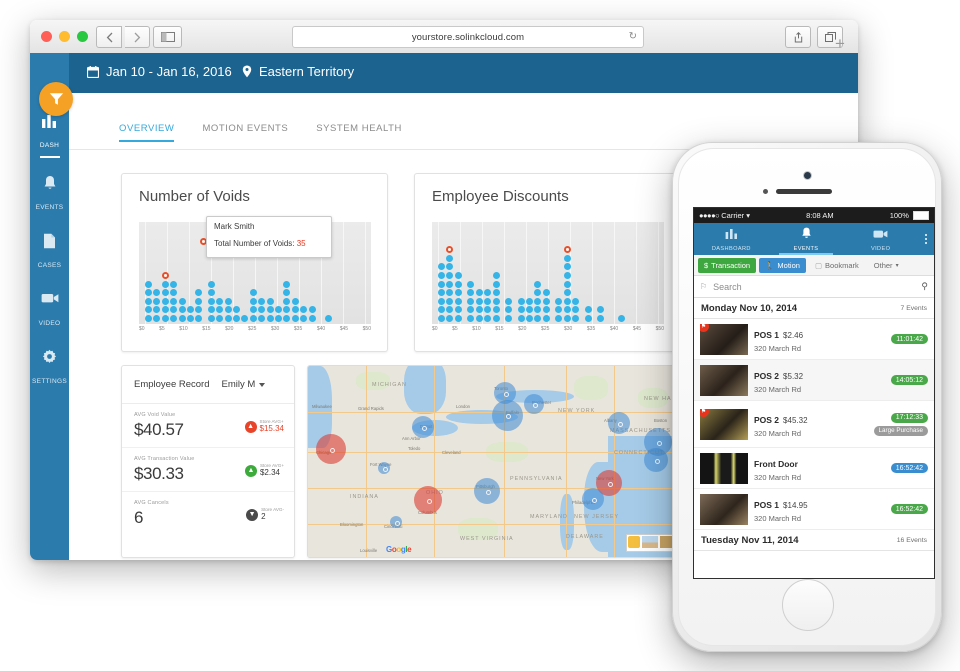 The height and width of the screenshot is (671, 960). What do you see at coordinates (633, 36) in the screenshot?
I see `reload-icon: ↻` at bounding box center [633, 36].